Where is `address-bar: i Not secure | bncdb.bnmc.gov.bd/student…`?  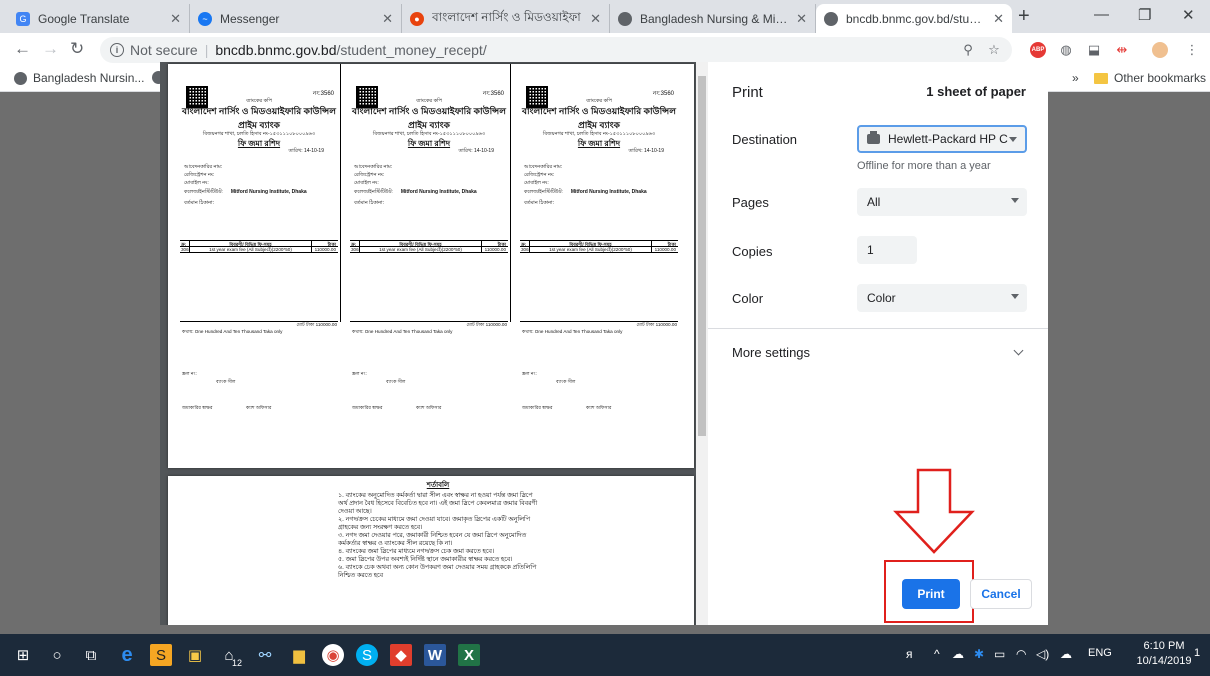 address-bar: i Not secure | bncdb.bnmc.gov.bd/student… is located at coordinates (556, 50).